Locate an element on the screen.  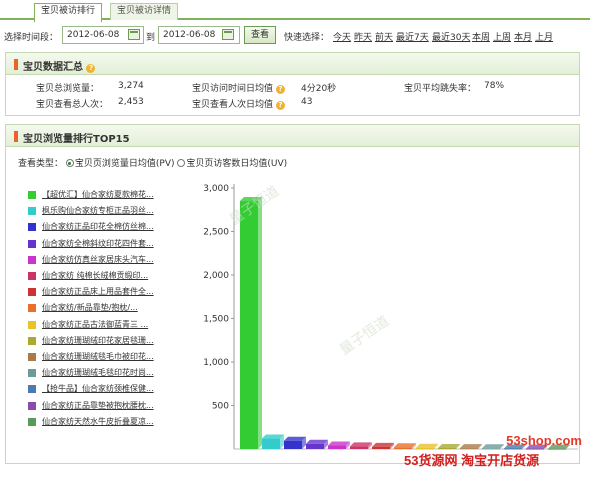
site-url: 53shop.com is located at coordinates (544, 440).